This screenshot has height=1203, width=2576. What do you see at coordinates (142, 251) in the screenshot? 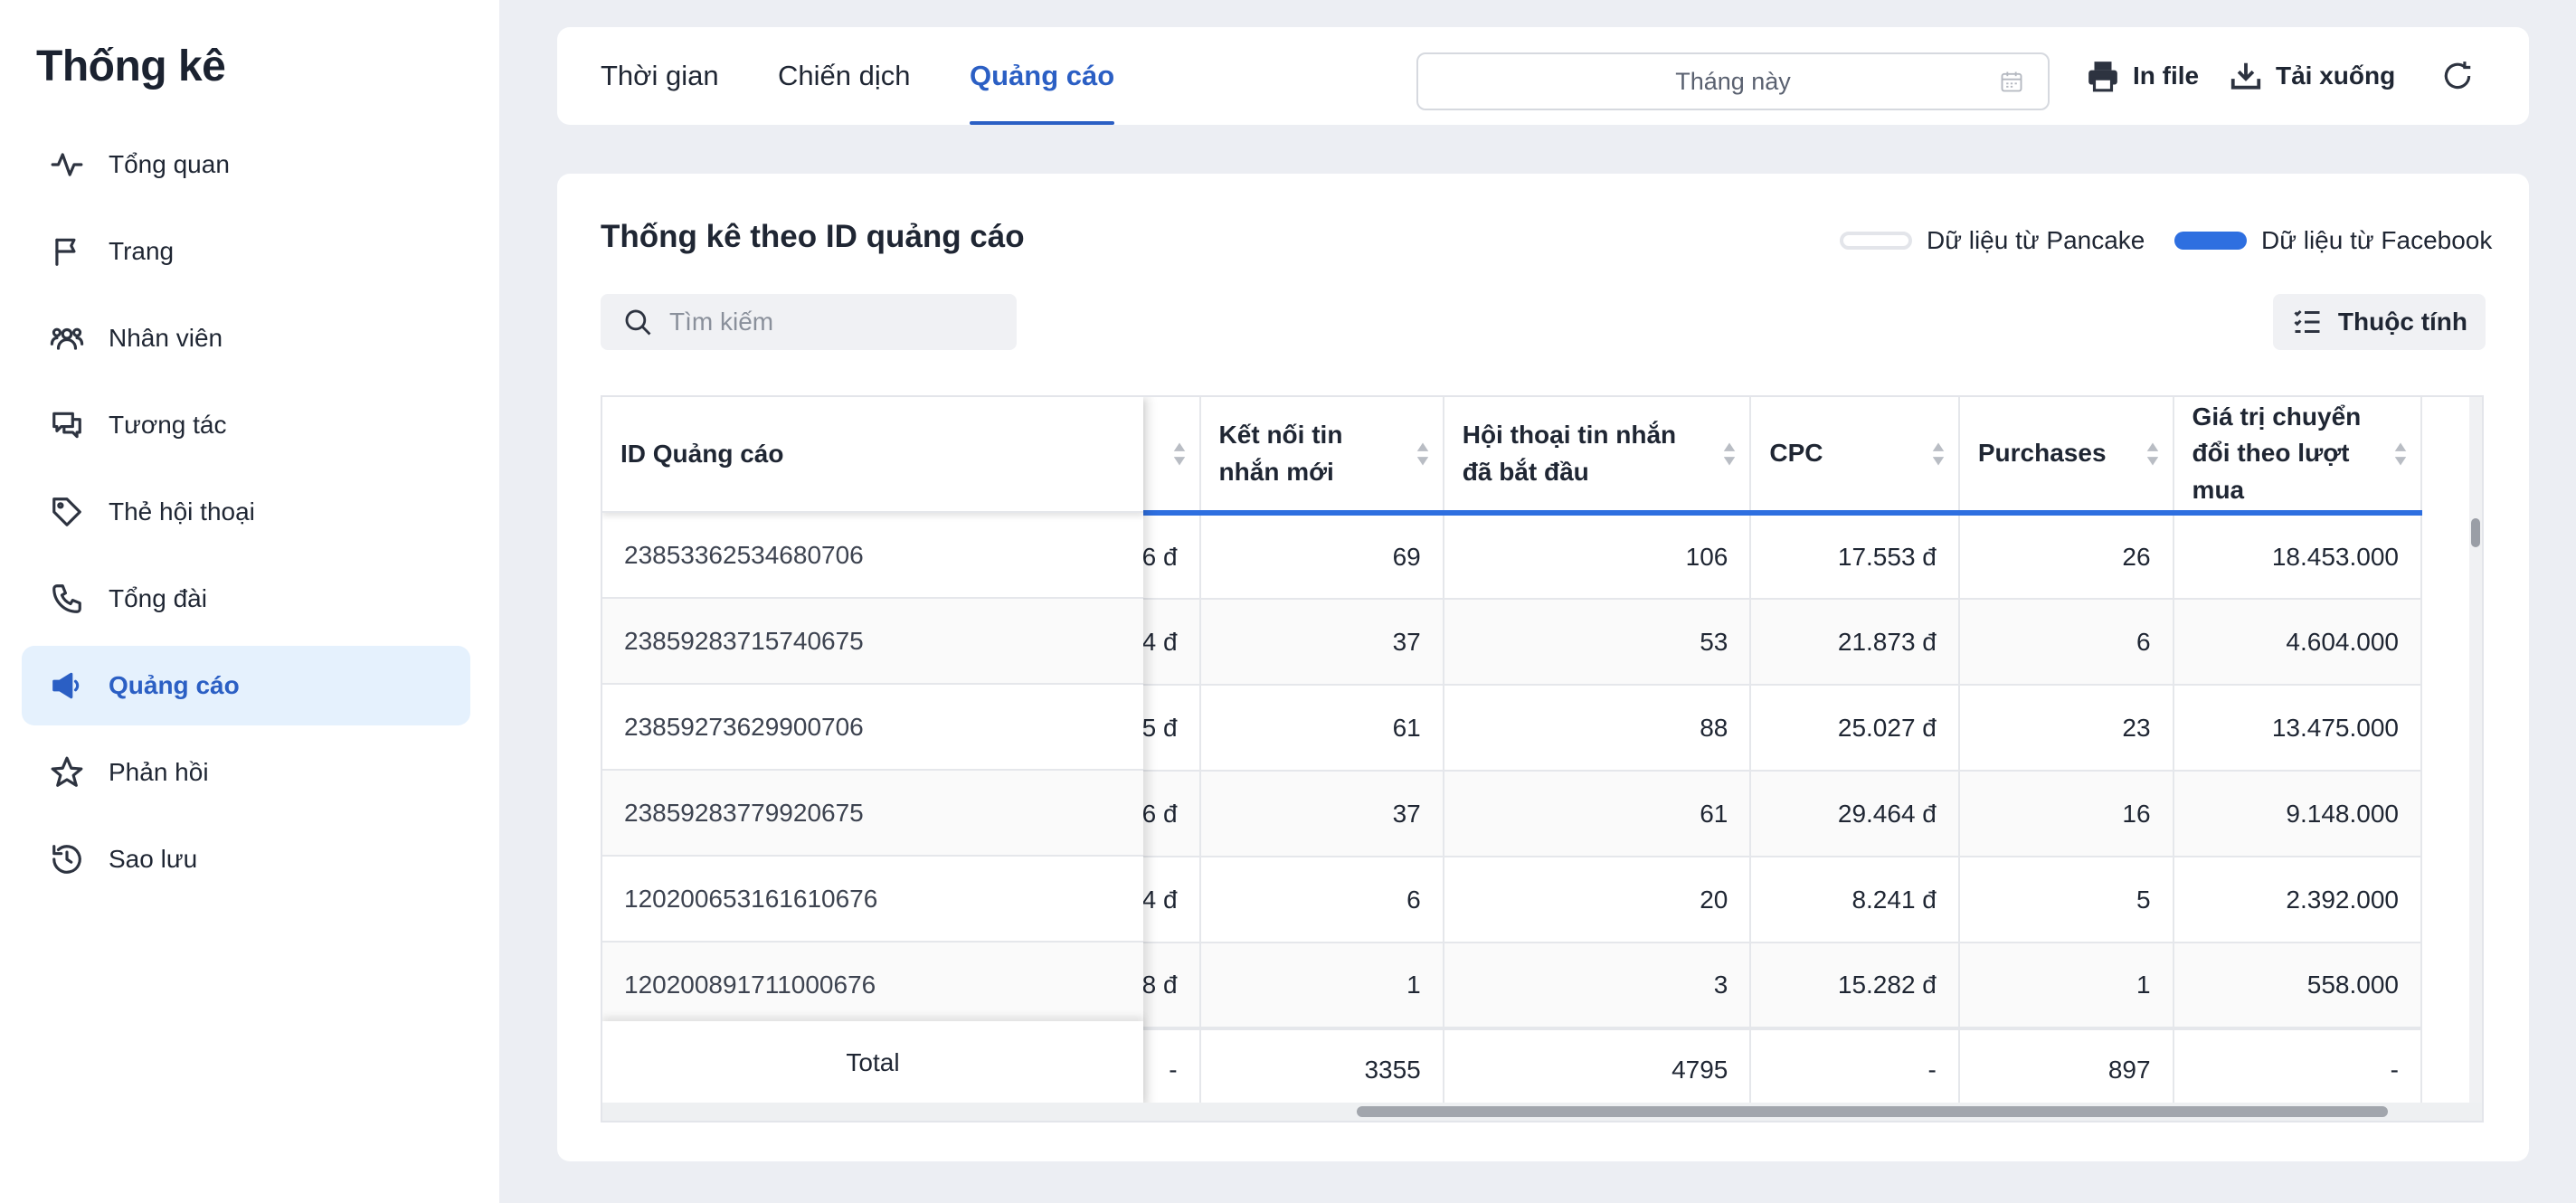
I see `sidebar-item-label: Trang` at bounding box center [142, 251].